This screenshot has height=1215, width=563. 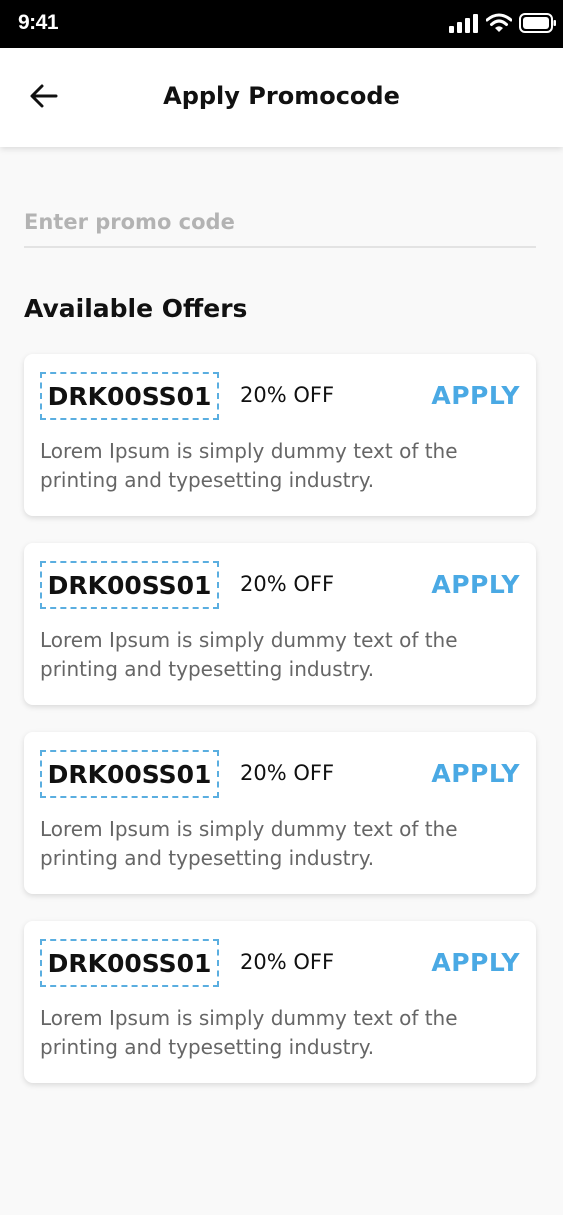 I want to click on promo-code-input, so click(x=280, y=223).